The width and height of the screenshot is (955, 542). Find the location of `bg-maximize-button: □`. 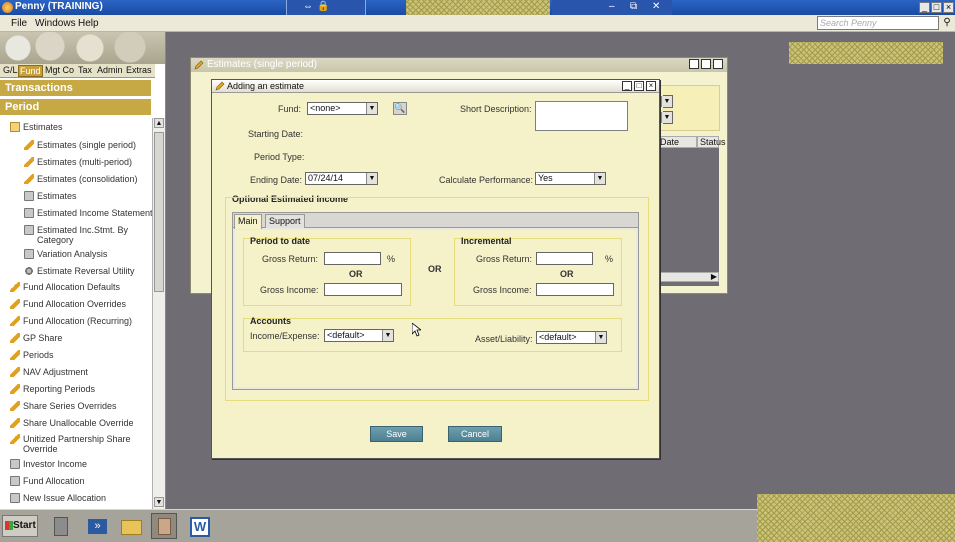

bg-maximize-button: □ is located at coordinates (706, 64).